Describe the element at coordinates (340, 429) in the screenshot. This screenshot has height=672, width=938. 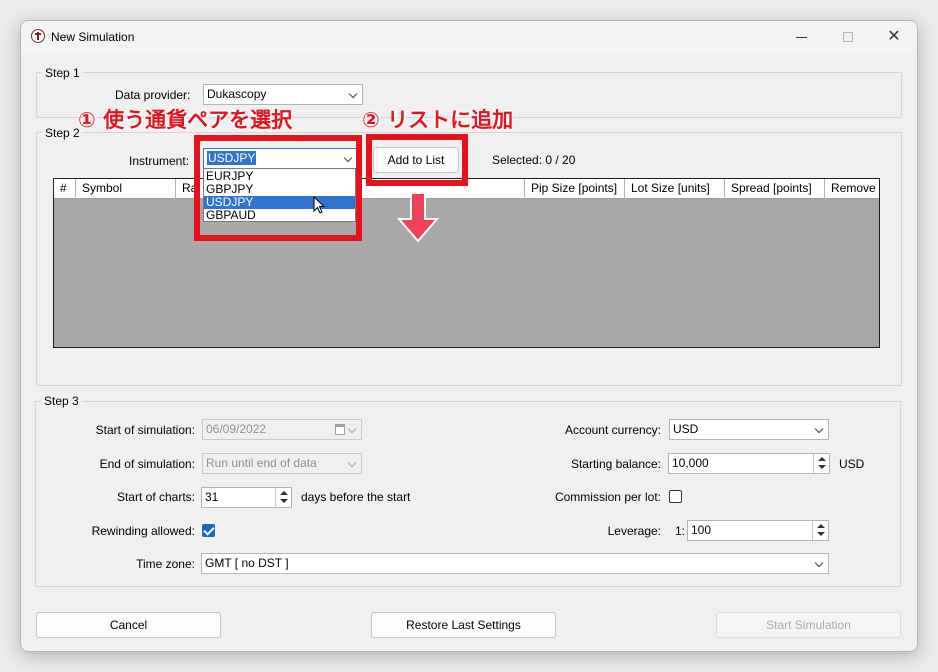
I see `calendar-icon` at that location.